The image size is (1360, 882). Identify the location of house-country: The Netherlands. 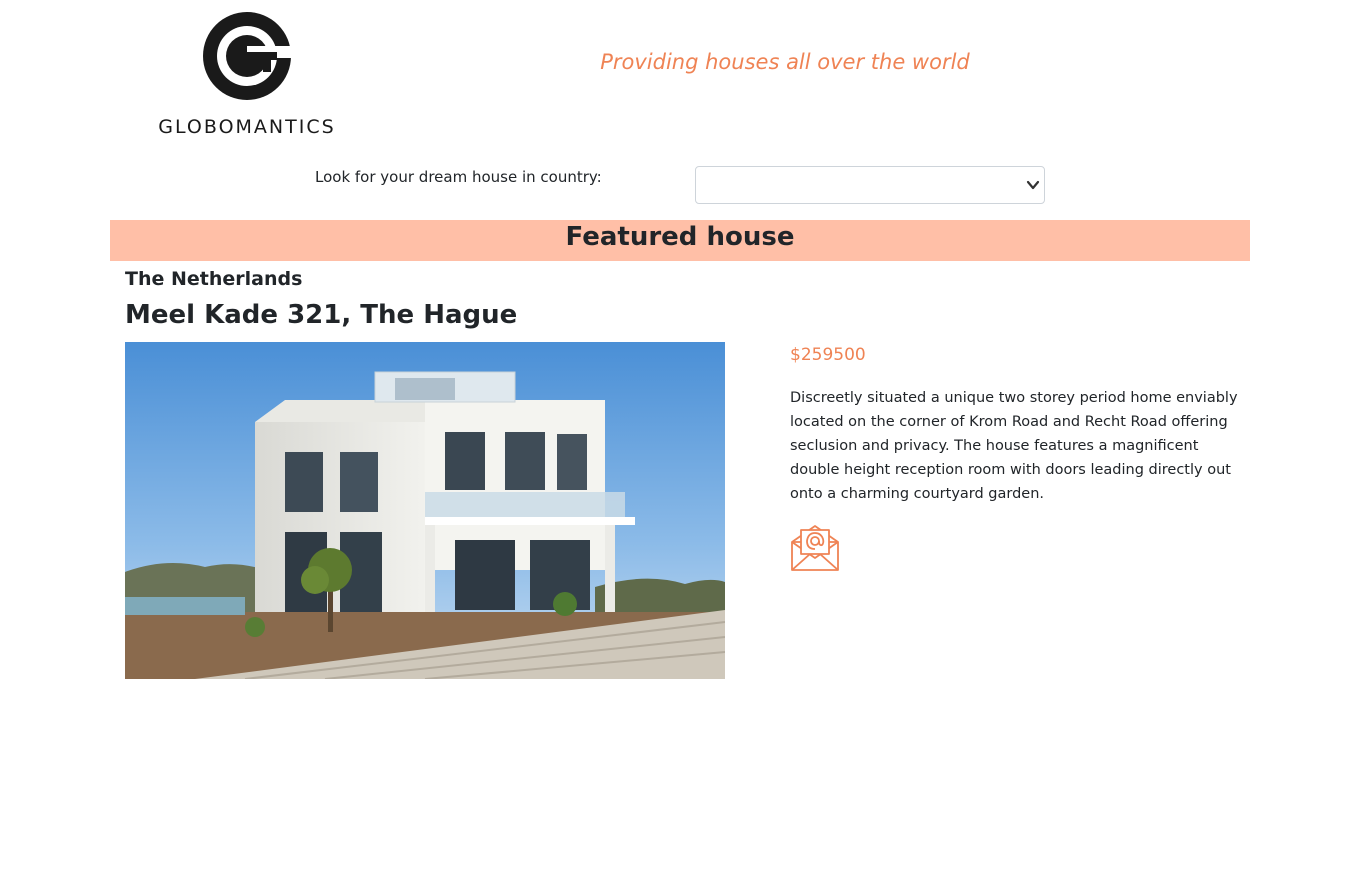
(214, 279).